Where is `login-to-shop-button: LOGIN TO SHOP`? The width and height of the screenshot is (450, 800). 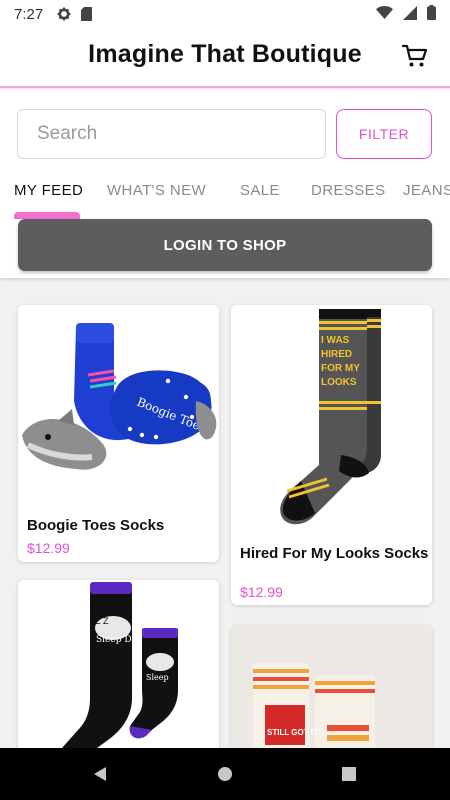 login-to-shop-button: LOGIN TO SHOP is located at coordinates (225, 245).